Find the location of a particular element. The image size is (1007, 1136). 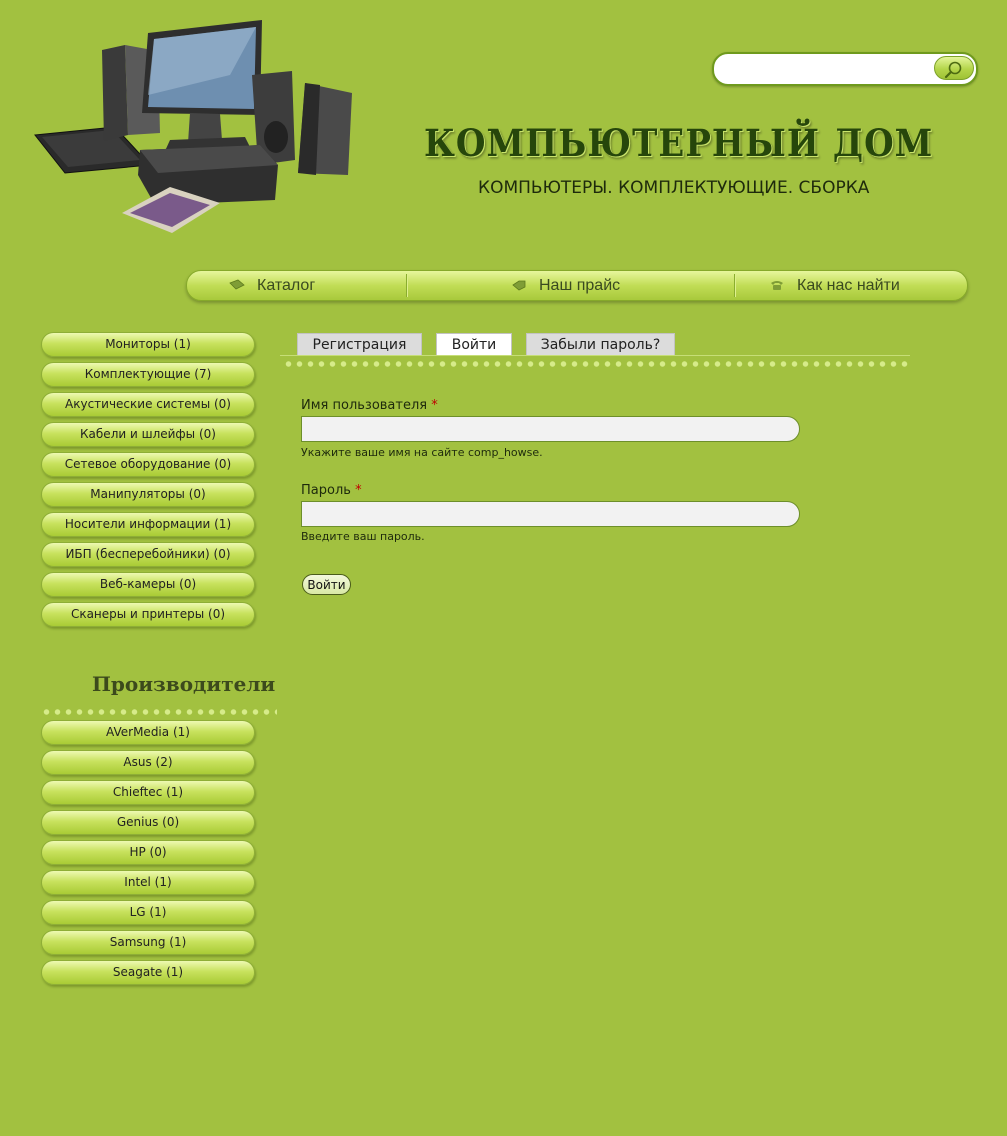

maker-chieftec: Chieftec (1) is located at coordinates (148, 792).